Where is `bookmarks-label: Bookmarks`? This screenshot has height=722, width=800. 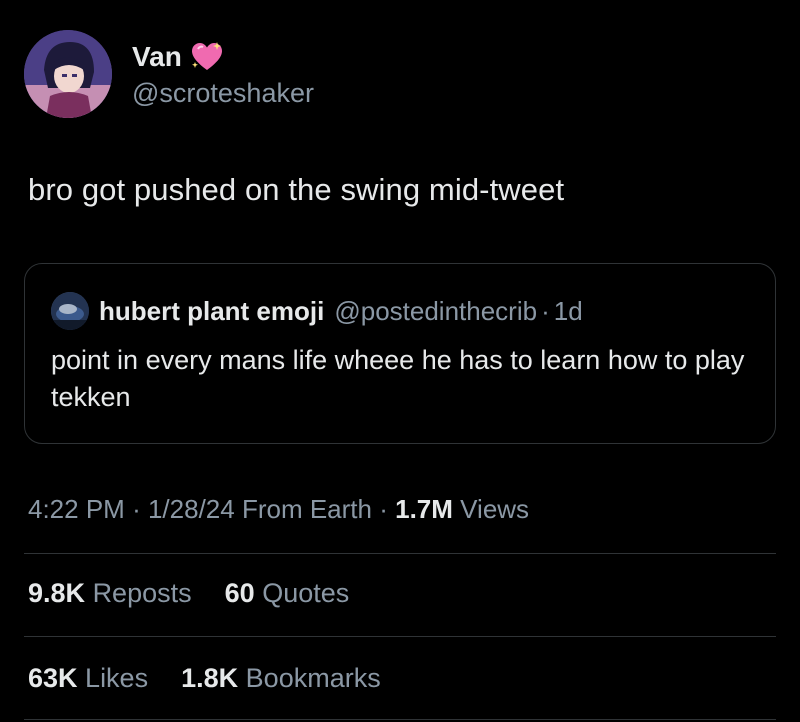 bookmarks-label: Bookmarks is located at coordinates (313, 678).